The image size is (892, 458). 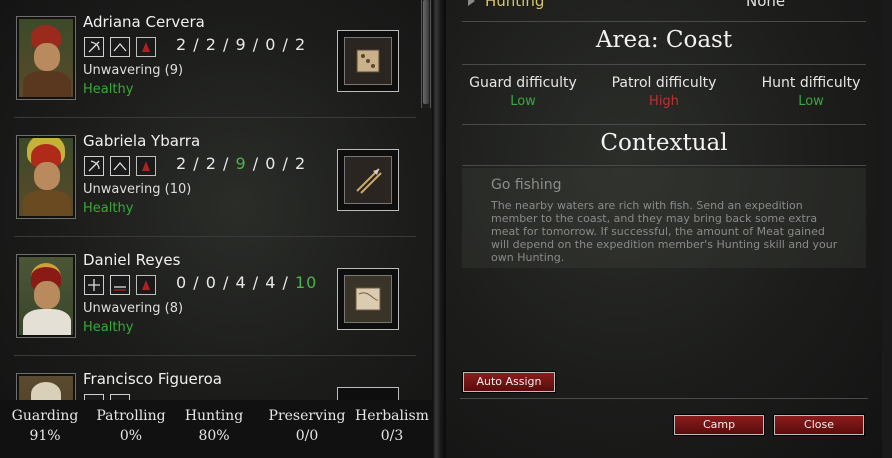 I want to click on activity-label: Hunting, so click(x=515, y=5).